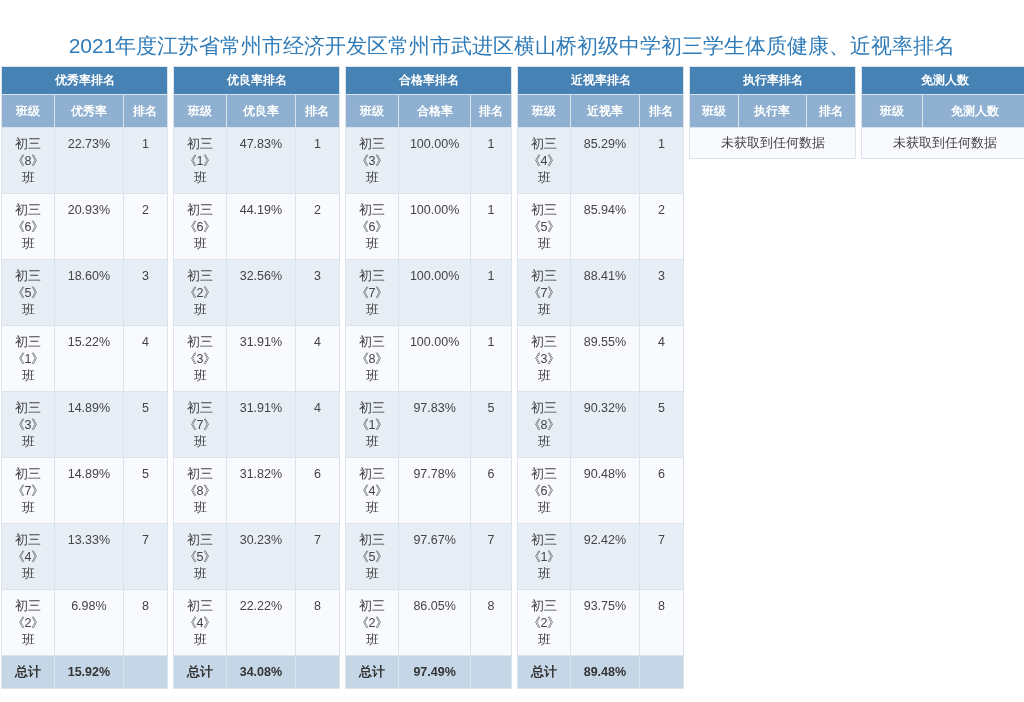  Describe the element at coordinates (605, 226) in the screenshot. I see `table-cell: 85.94%` at that location.